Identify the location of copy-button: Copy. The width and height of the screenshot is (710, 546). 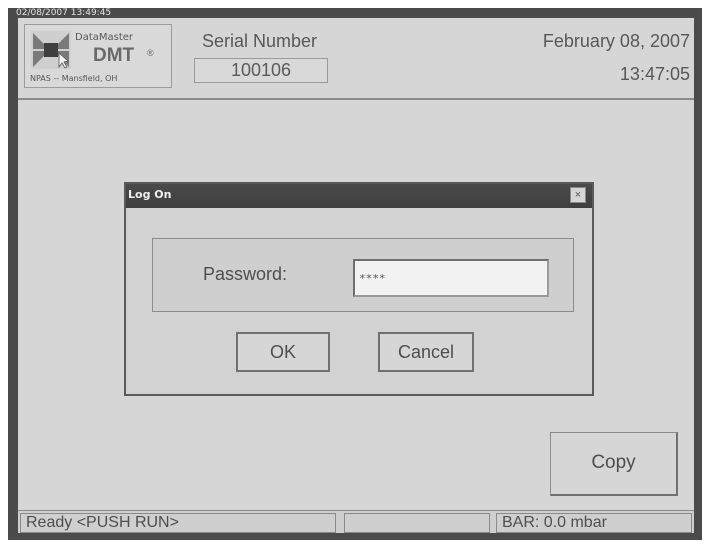
(614, 464).